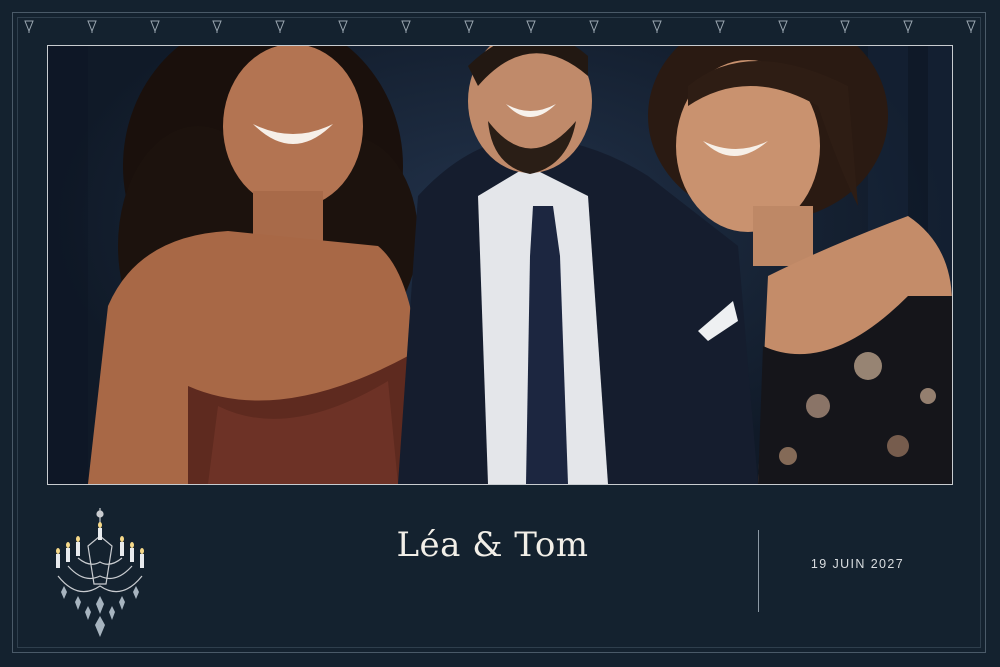  I want to click on couple-names: Léa & Tom, so click(492, 545).